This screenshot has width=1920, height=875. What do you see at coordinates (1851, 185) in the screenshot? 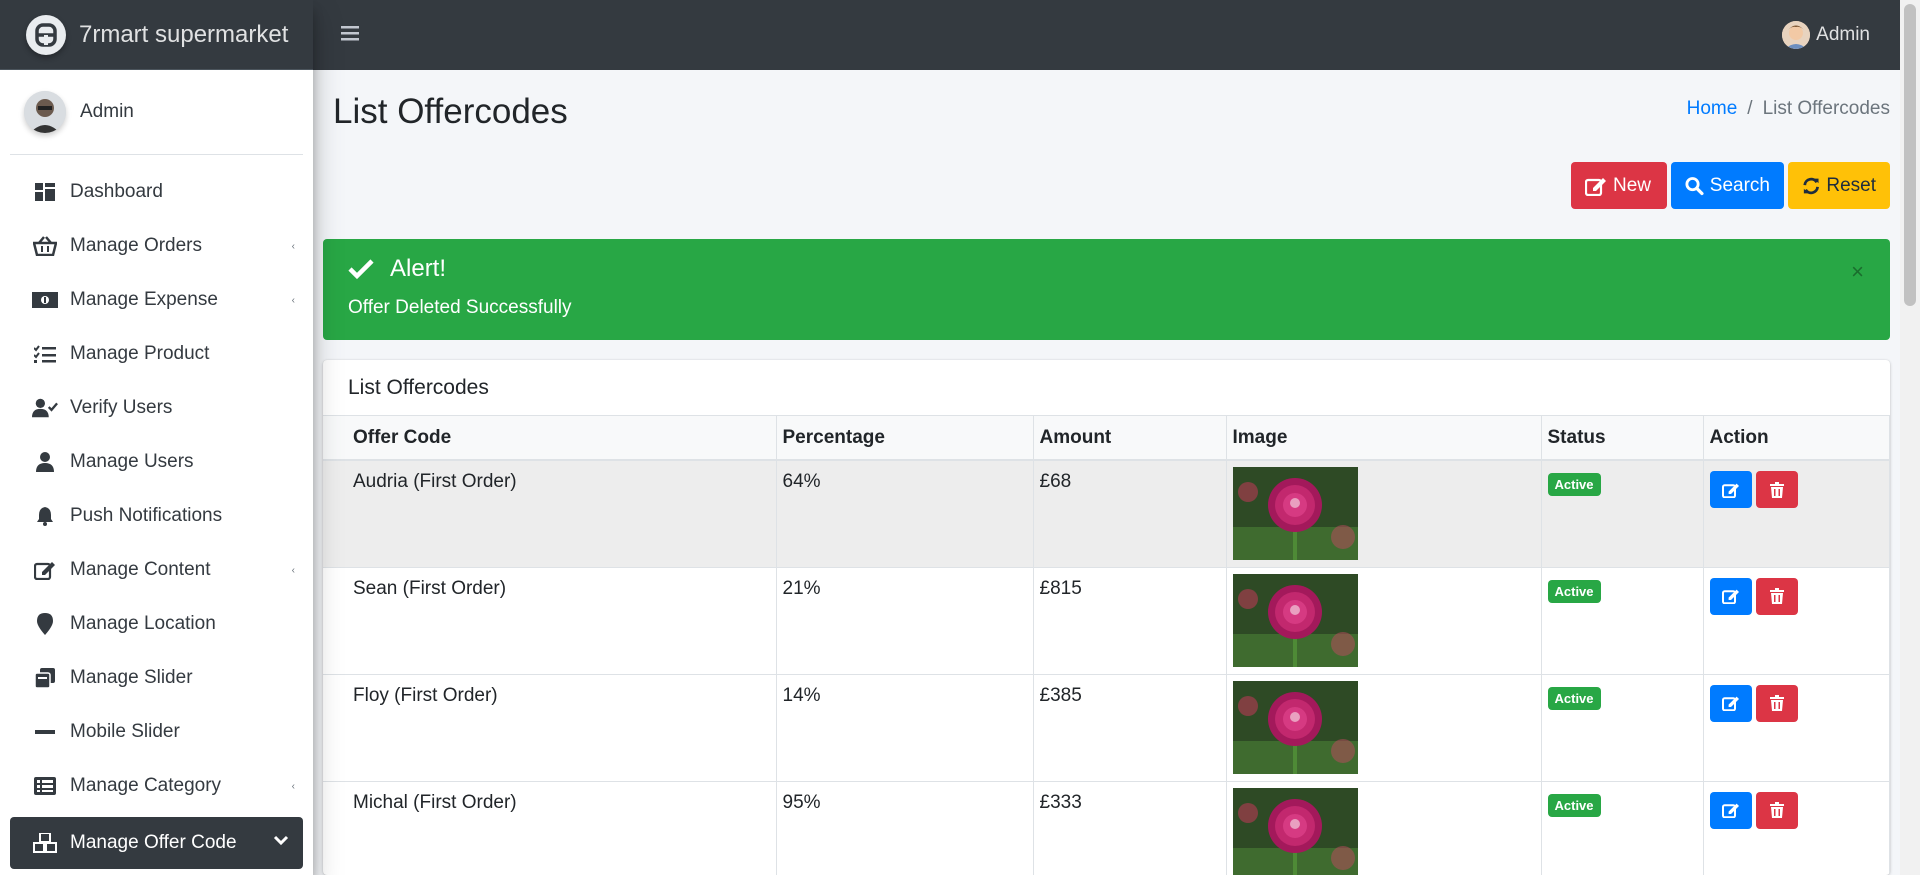
I see `reset-button-label: Reset` at bounding box center [1851, 185].